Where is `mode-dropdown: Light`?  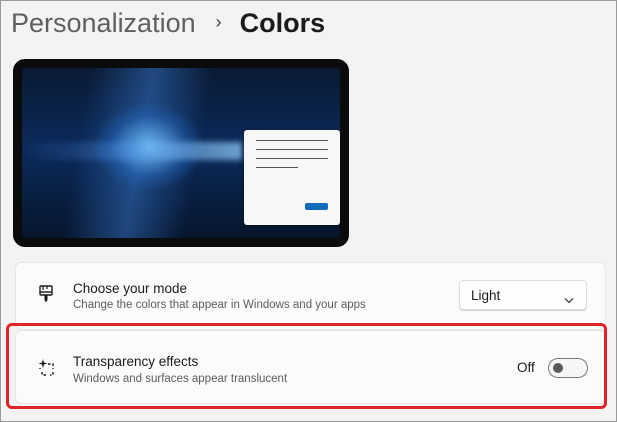 mode-dropdown: Light is located at coordinates (523, 295).